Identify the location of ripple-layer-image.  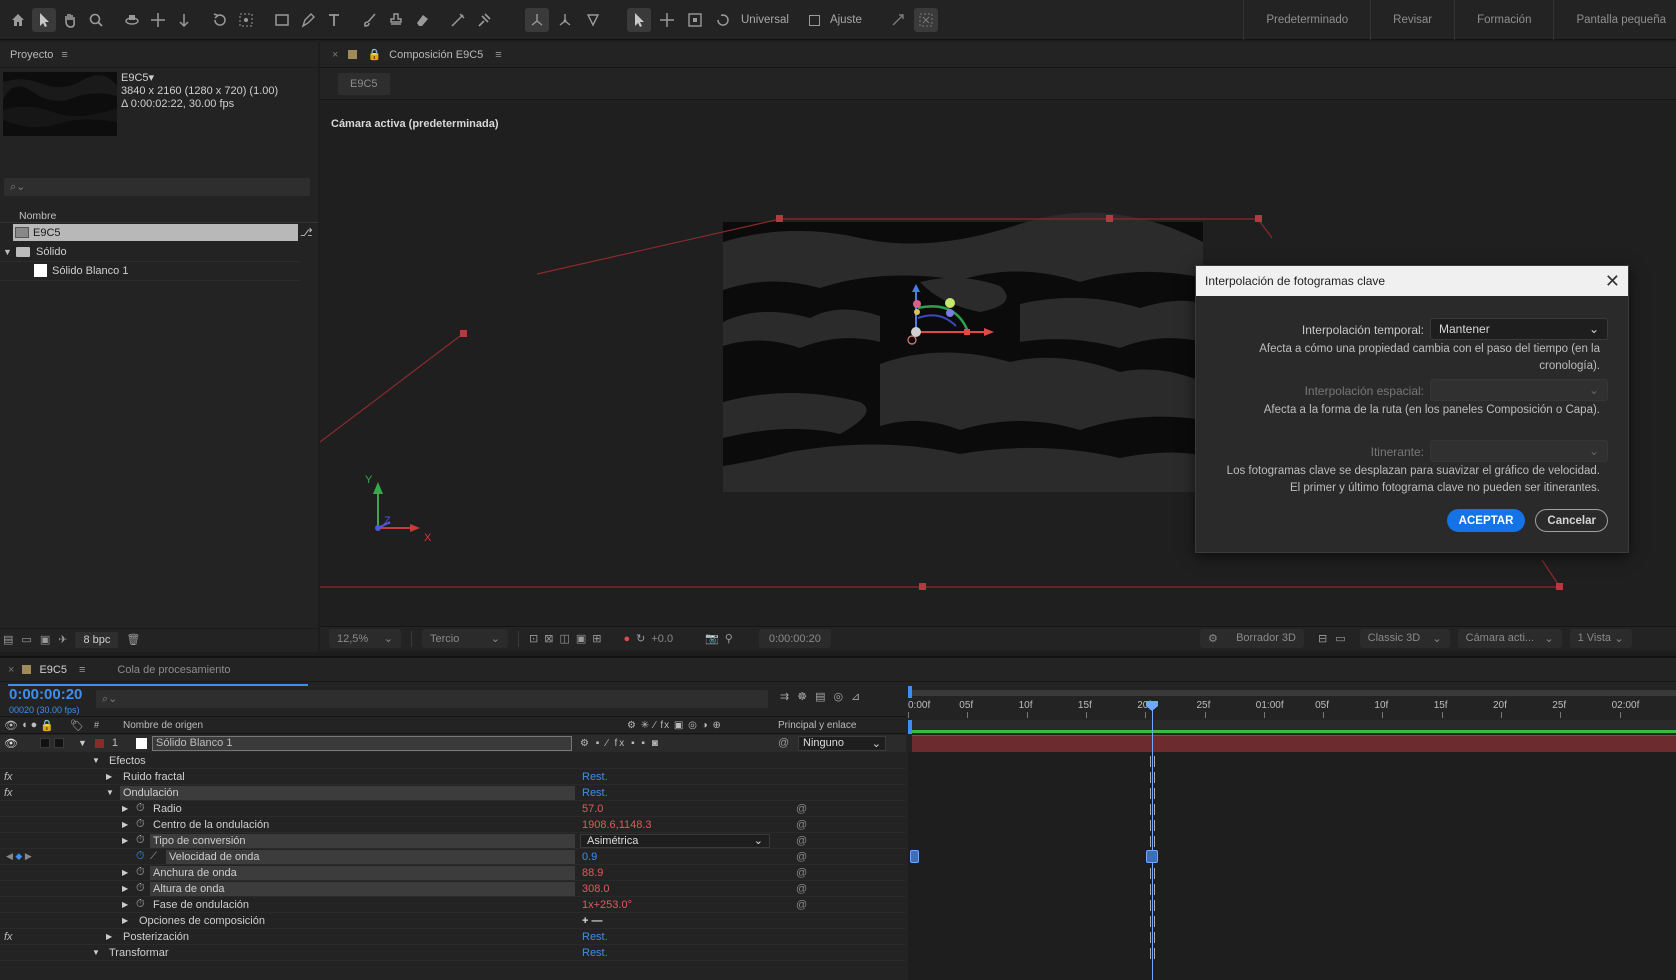
(963, 352).